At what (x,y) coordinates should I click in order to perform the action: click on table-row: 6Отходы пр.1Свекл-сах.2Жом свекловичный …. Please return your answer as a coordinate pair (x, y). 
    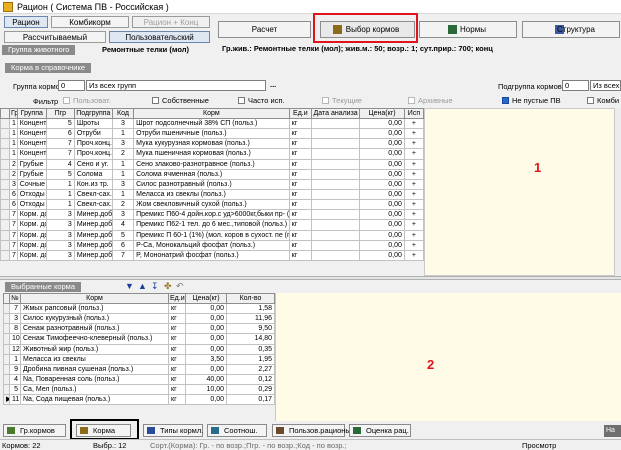
    Looking at the image, I should click on (212, 205).